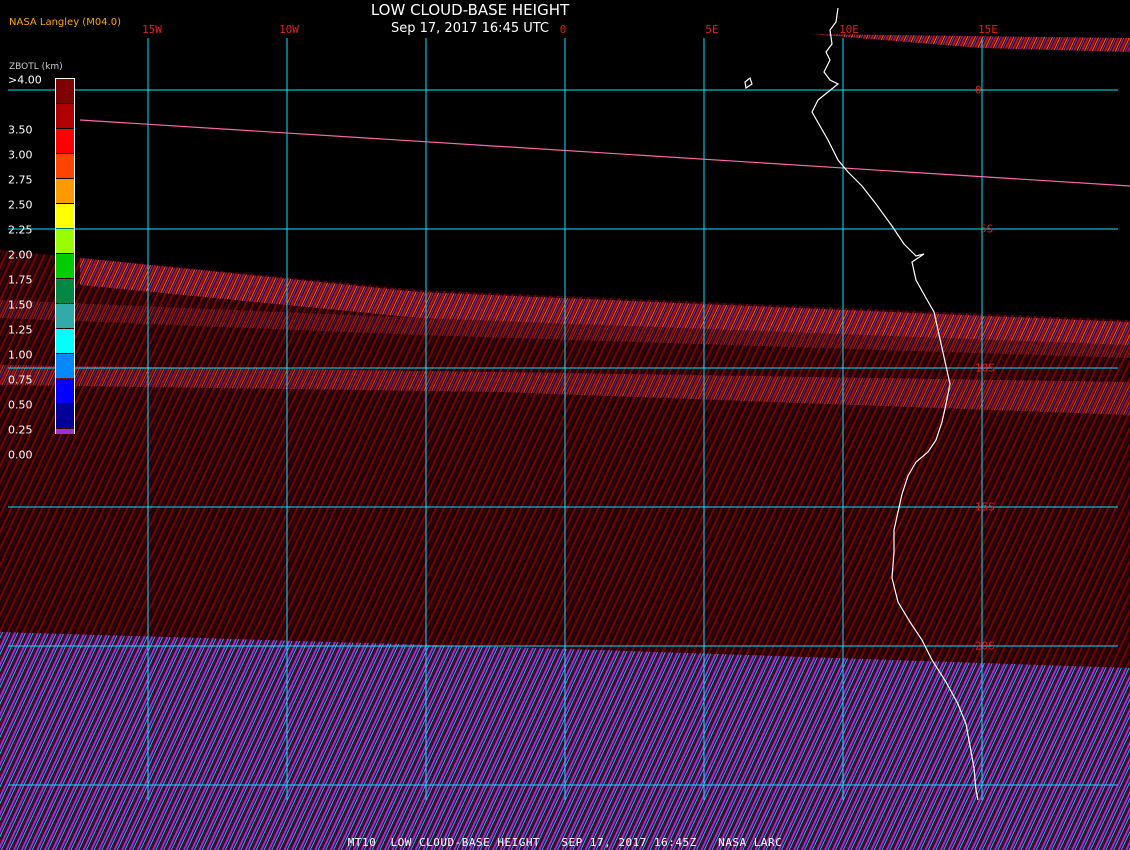 The width and height of the screenshot is (1130, 850). I want to click on lat-label: 20S, so click(985, 646).